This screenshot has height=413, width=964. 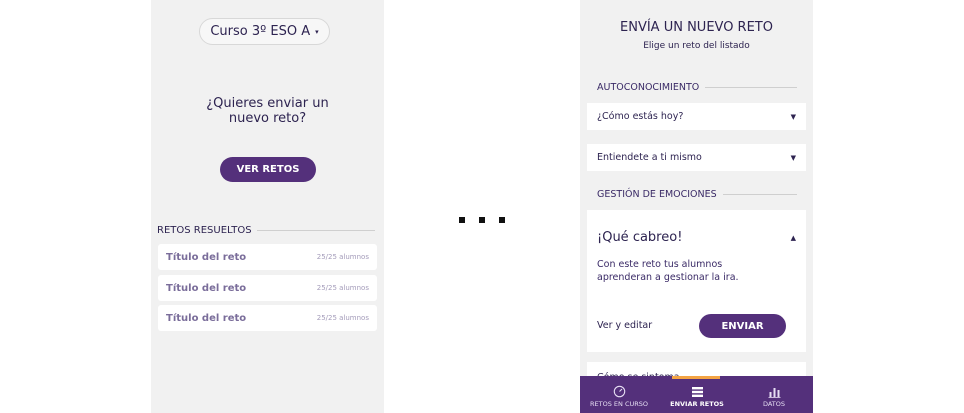 What do you see at coordinates (204, 230) in the screenshot?
I see `solved-section-label: RETOS RESUELTOS` at bounding box center [204, 230].